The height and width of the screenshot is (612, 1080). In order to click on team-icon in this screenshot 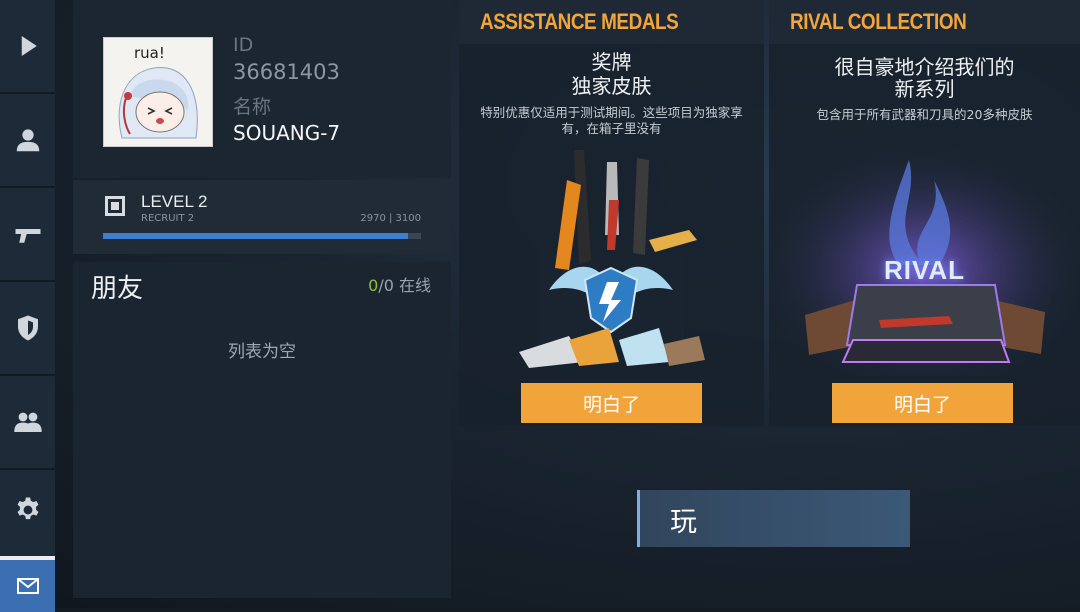, I will do `click(27, 422)`.